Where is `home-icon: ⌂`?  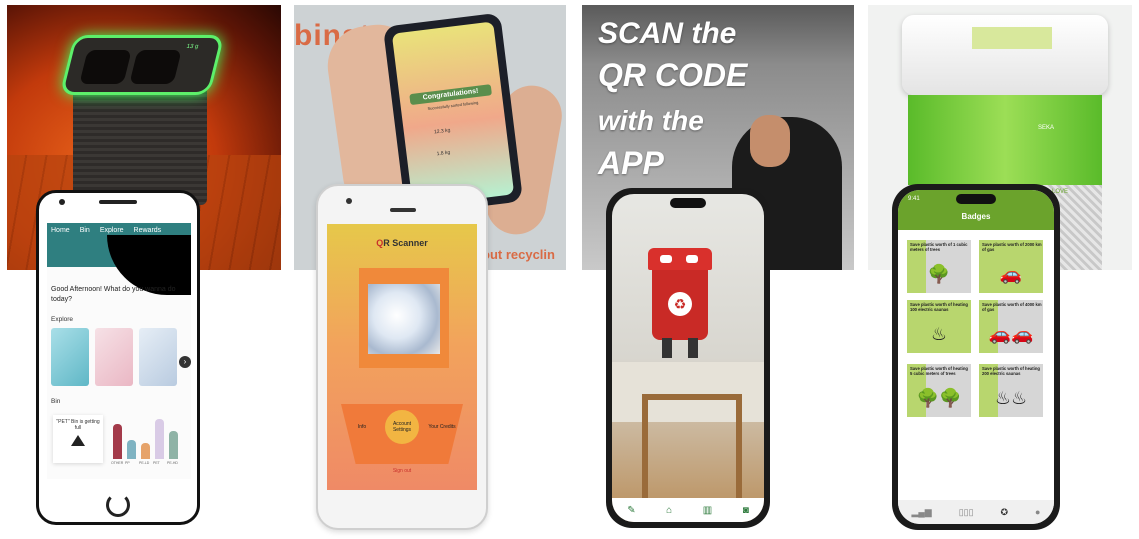
home-icon: ⌂ is located at coordinates (669, 510).